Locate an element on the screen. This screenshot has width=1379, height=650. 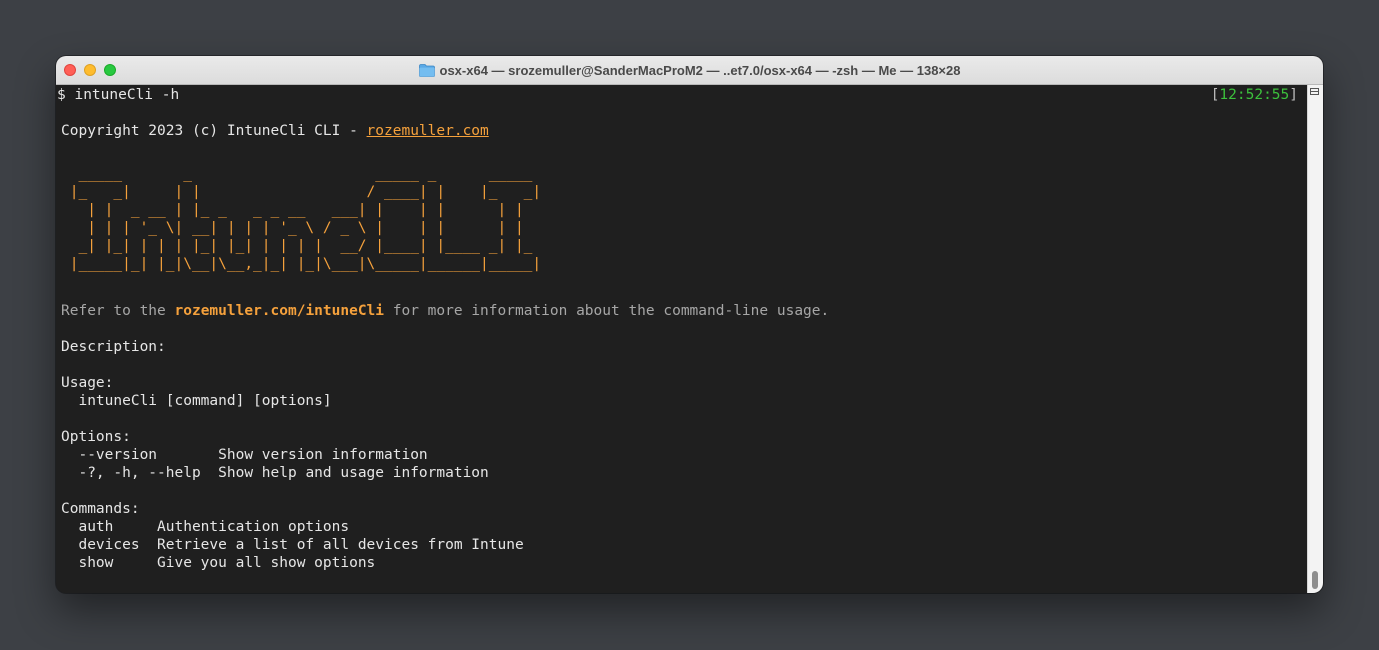
option-desc: Show help and usage information is located at coordinates (353, 473).